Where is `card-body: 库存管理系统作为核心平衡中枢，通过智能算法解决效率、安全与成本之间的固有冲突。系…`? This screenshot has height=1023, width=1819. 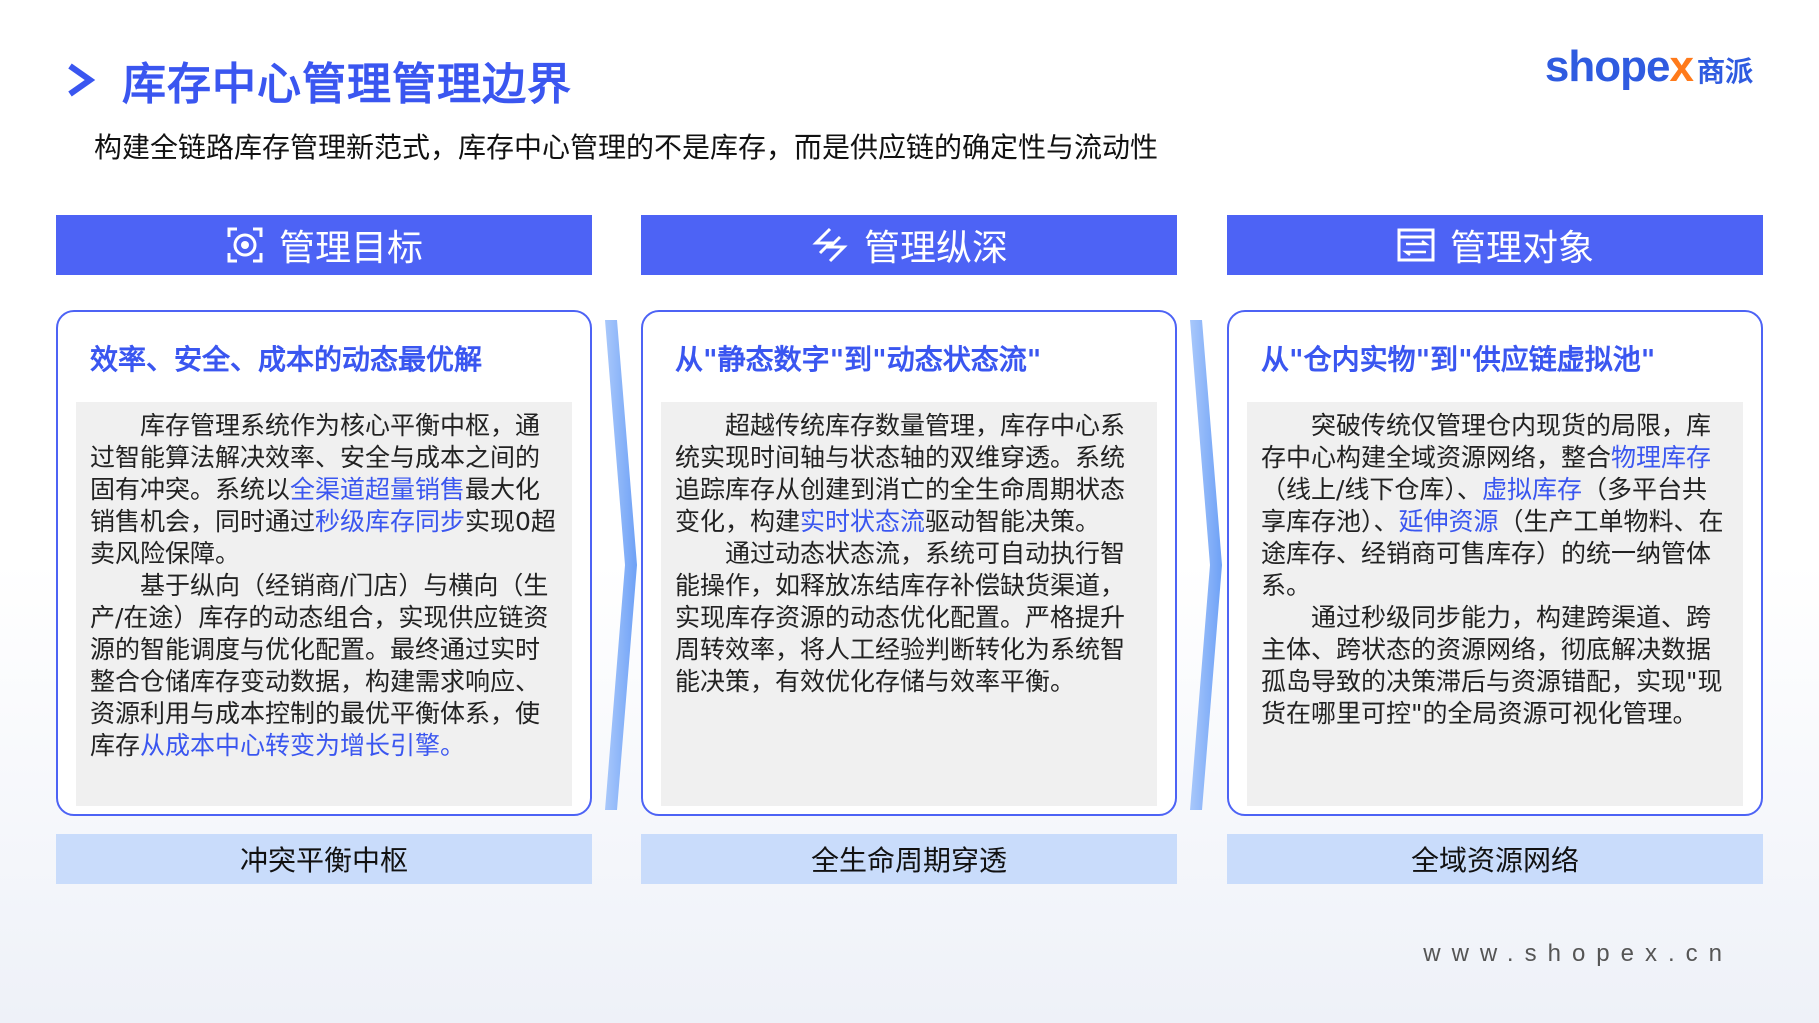 card-body: 库存管理系统作为核心平衡中枢，通过智能算法解决效率、安全与成本之间的固有冲突。系… is located at coordinates (324, 604).